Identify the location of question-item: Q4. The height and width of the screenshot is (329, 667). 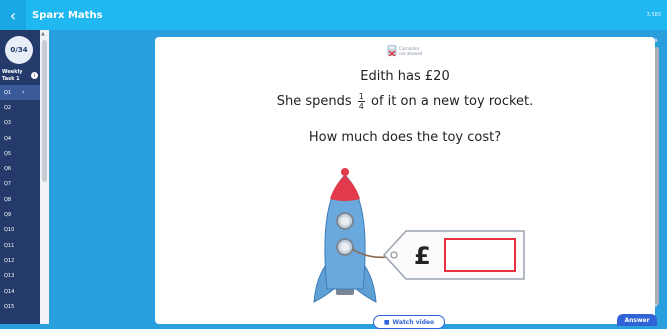
(20, 138).